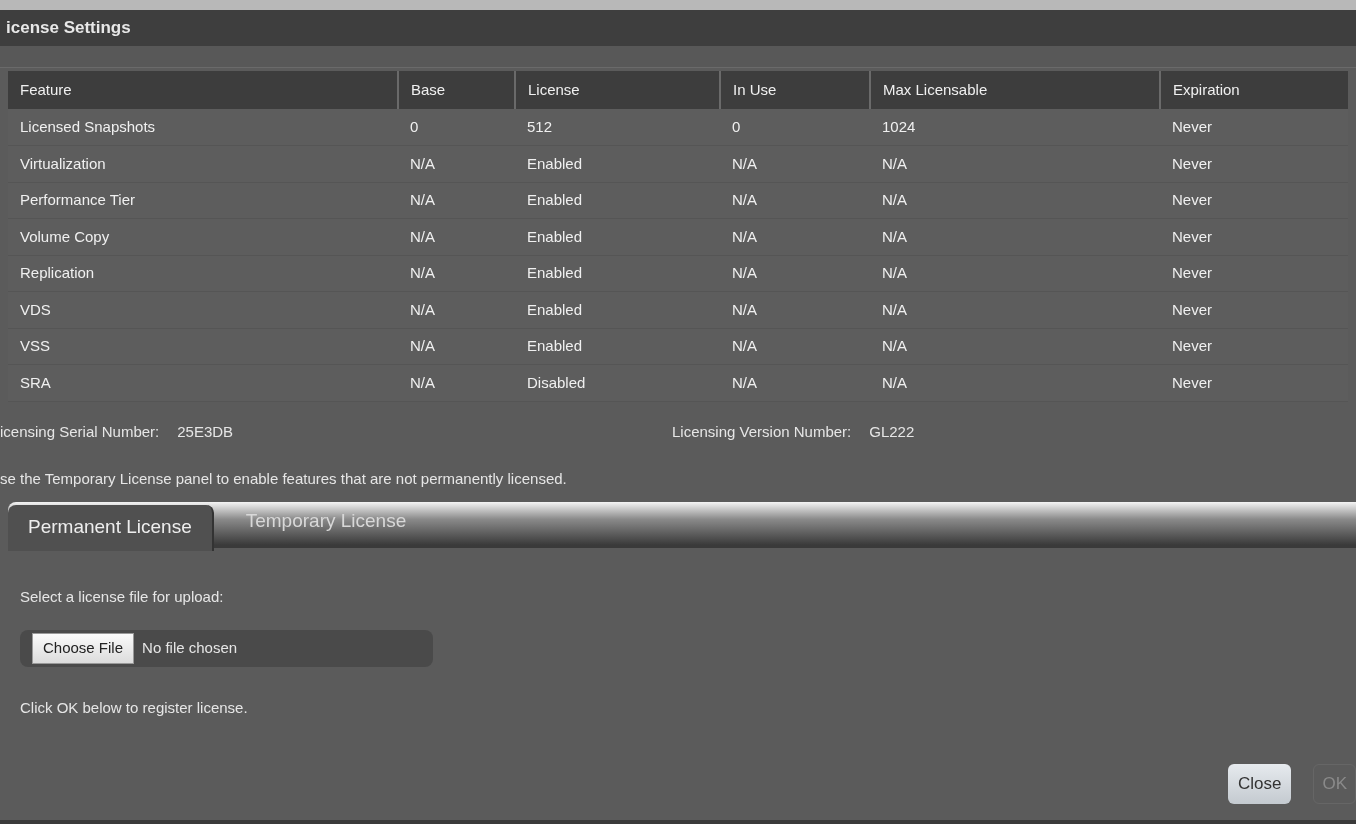 This screenshot has width=1356, height=824. What do you see at coordinates (1015, 127) in the screenshot?
I see `table-cell: 1024` at bounding box center [1015, 127].